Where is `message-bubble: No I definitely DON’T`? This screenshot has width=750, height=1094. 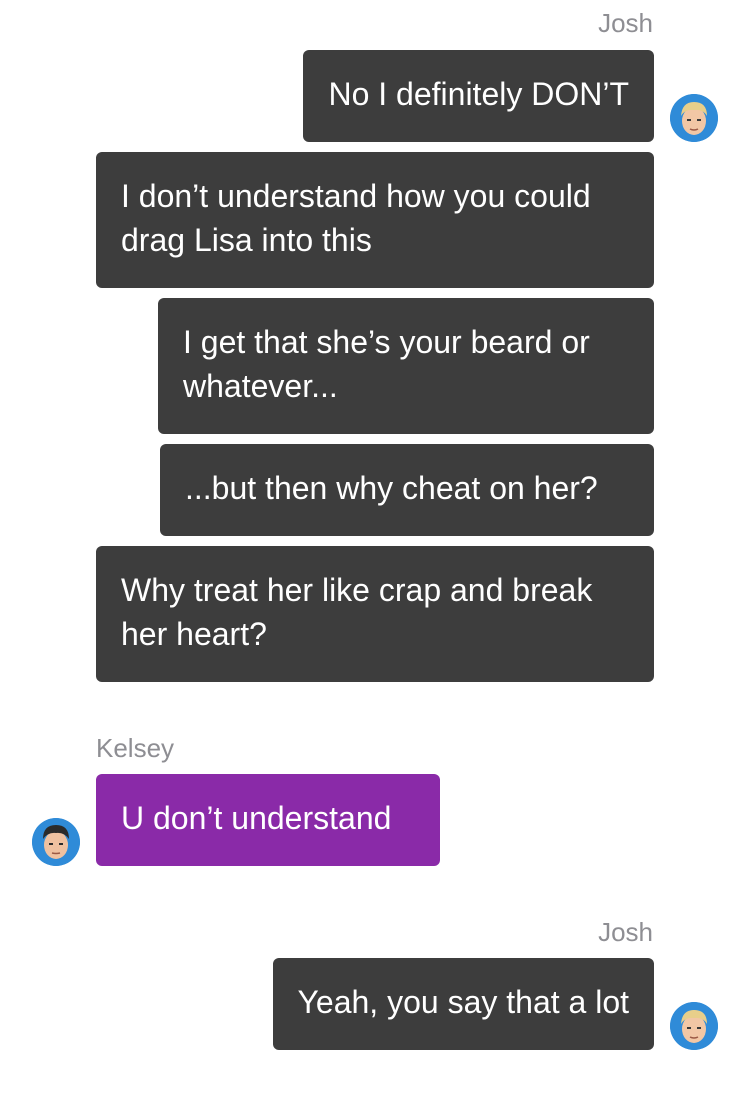
message-bubble: No I definitely DON’T is located at coordinates (478, 96).